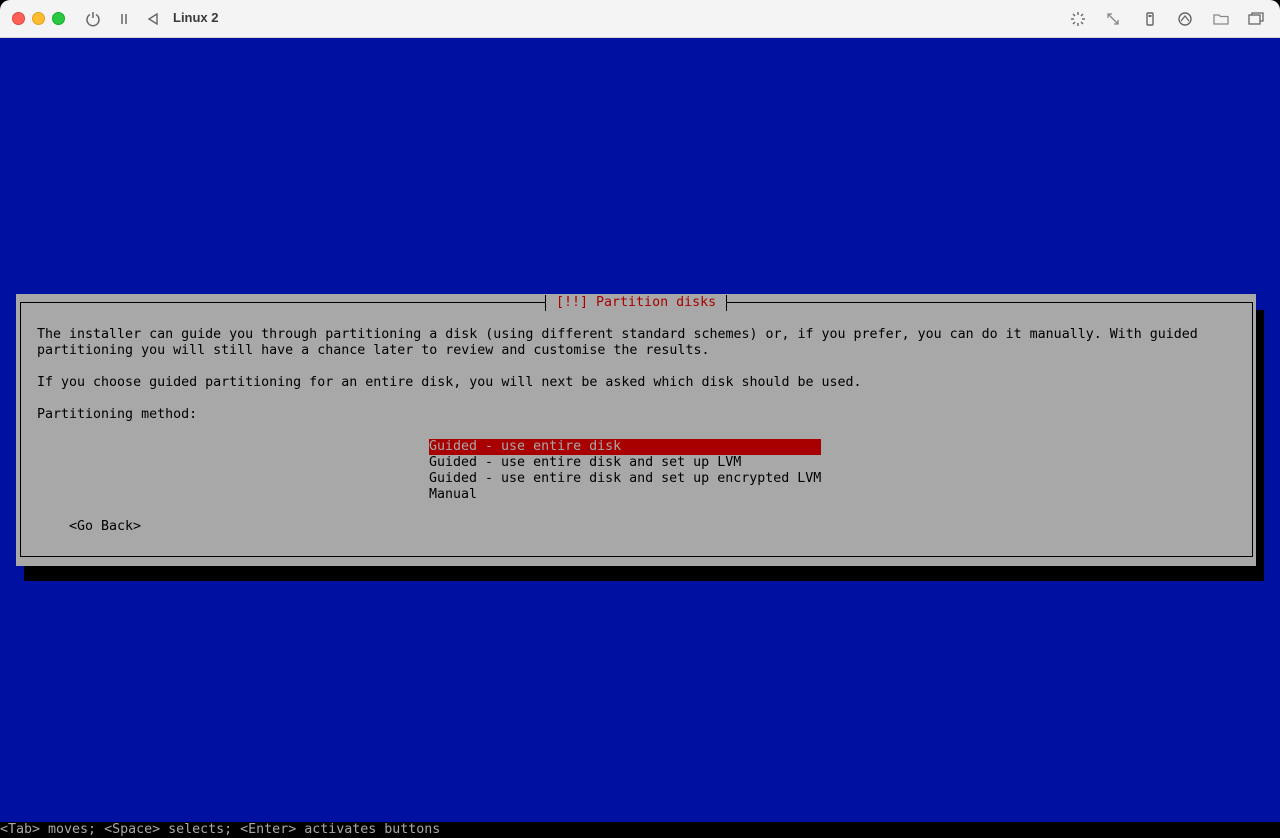 This screenshot has width=1280, height=838. Describe the element at coordinates (105, 527) in the screenshot. I see `go-back-button: <Go Back>` at that location.